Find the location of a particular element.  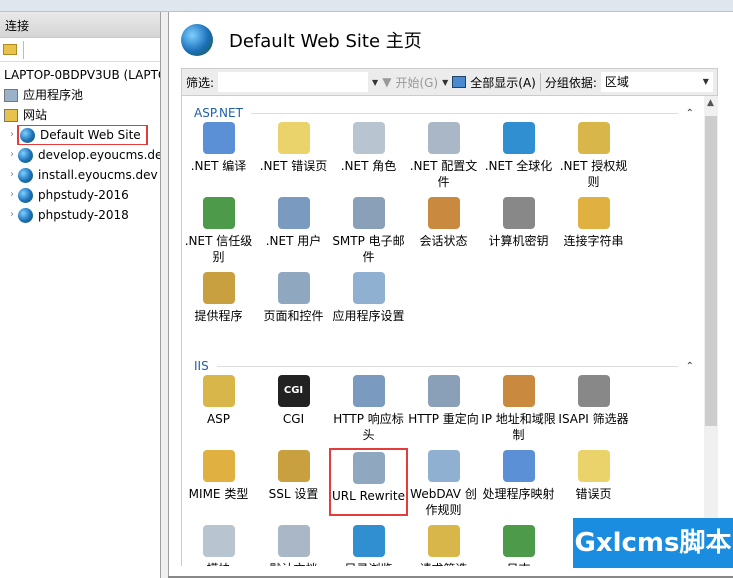

feature-tile: .NET 错误页 is located at coordinates (293, 148).